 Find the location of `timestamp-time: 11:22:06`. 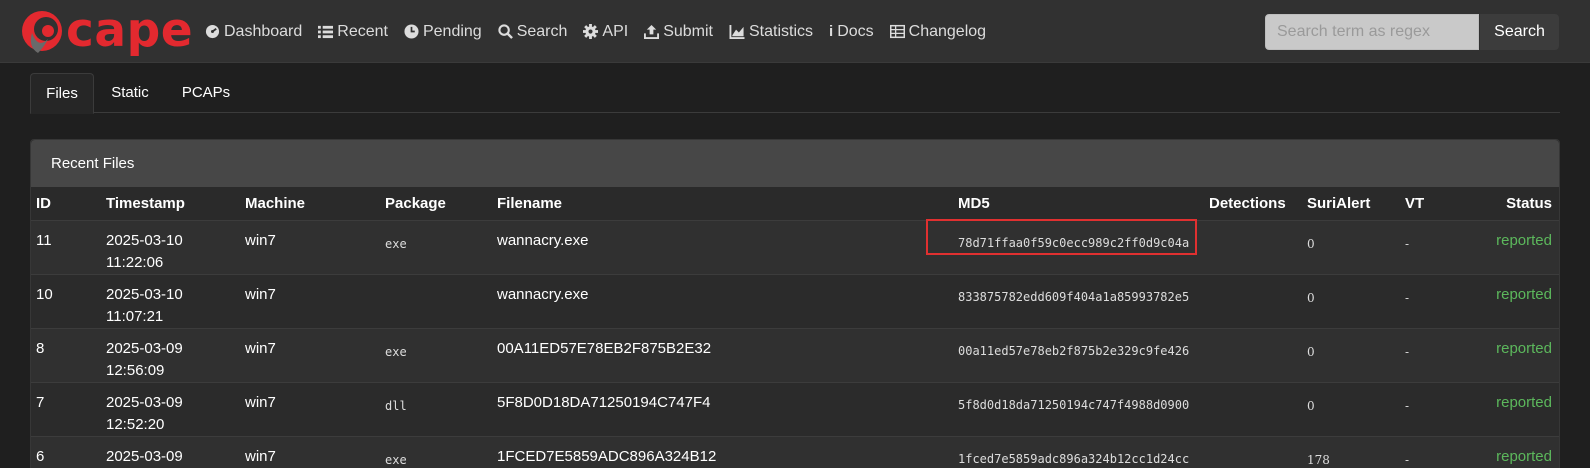

timestamp-time: 11:22:06 is located at coordinates (135, 262).